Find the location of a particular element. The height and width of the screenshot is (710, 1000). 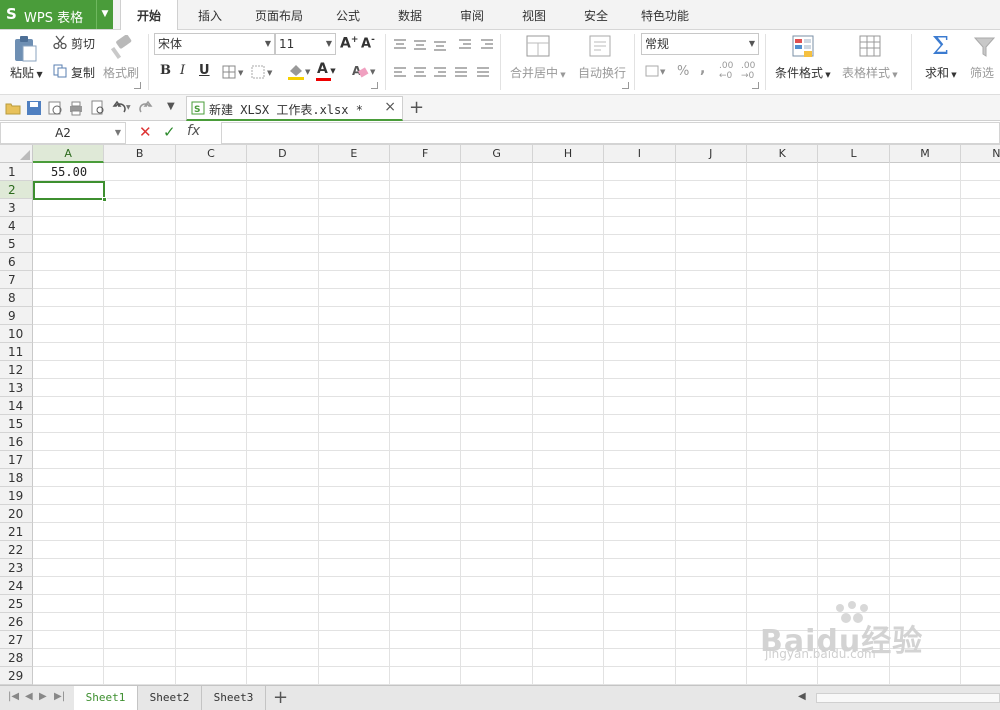

increase-decimal-button: .00 ←0 is located at coordinates (726, 71).